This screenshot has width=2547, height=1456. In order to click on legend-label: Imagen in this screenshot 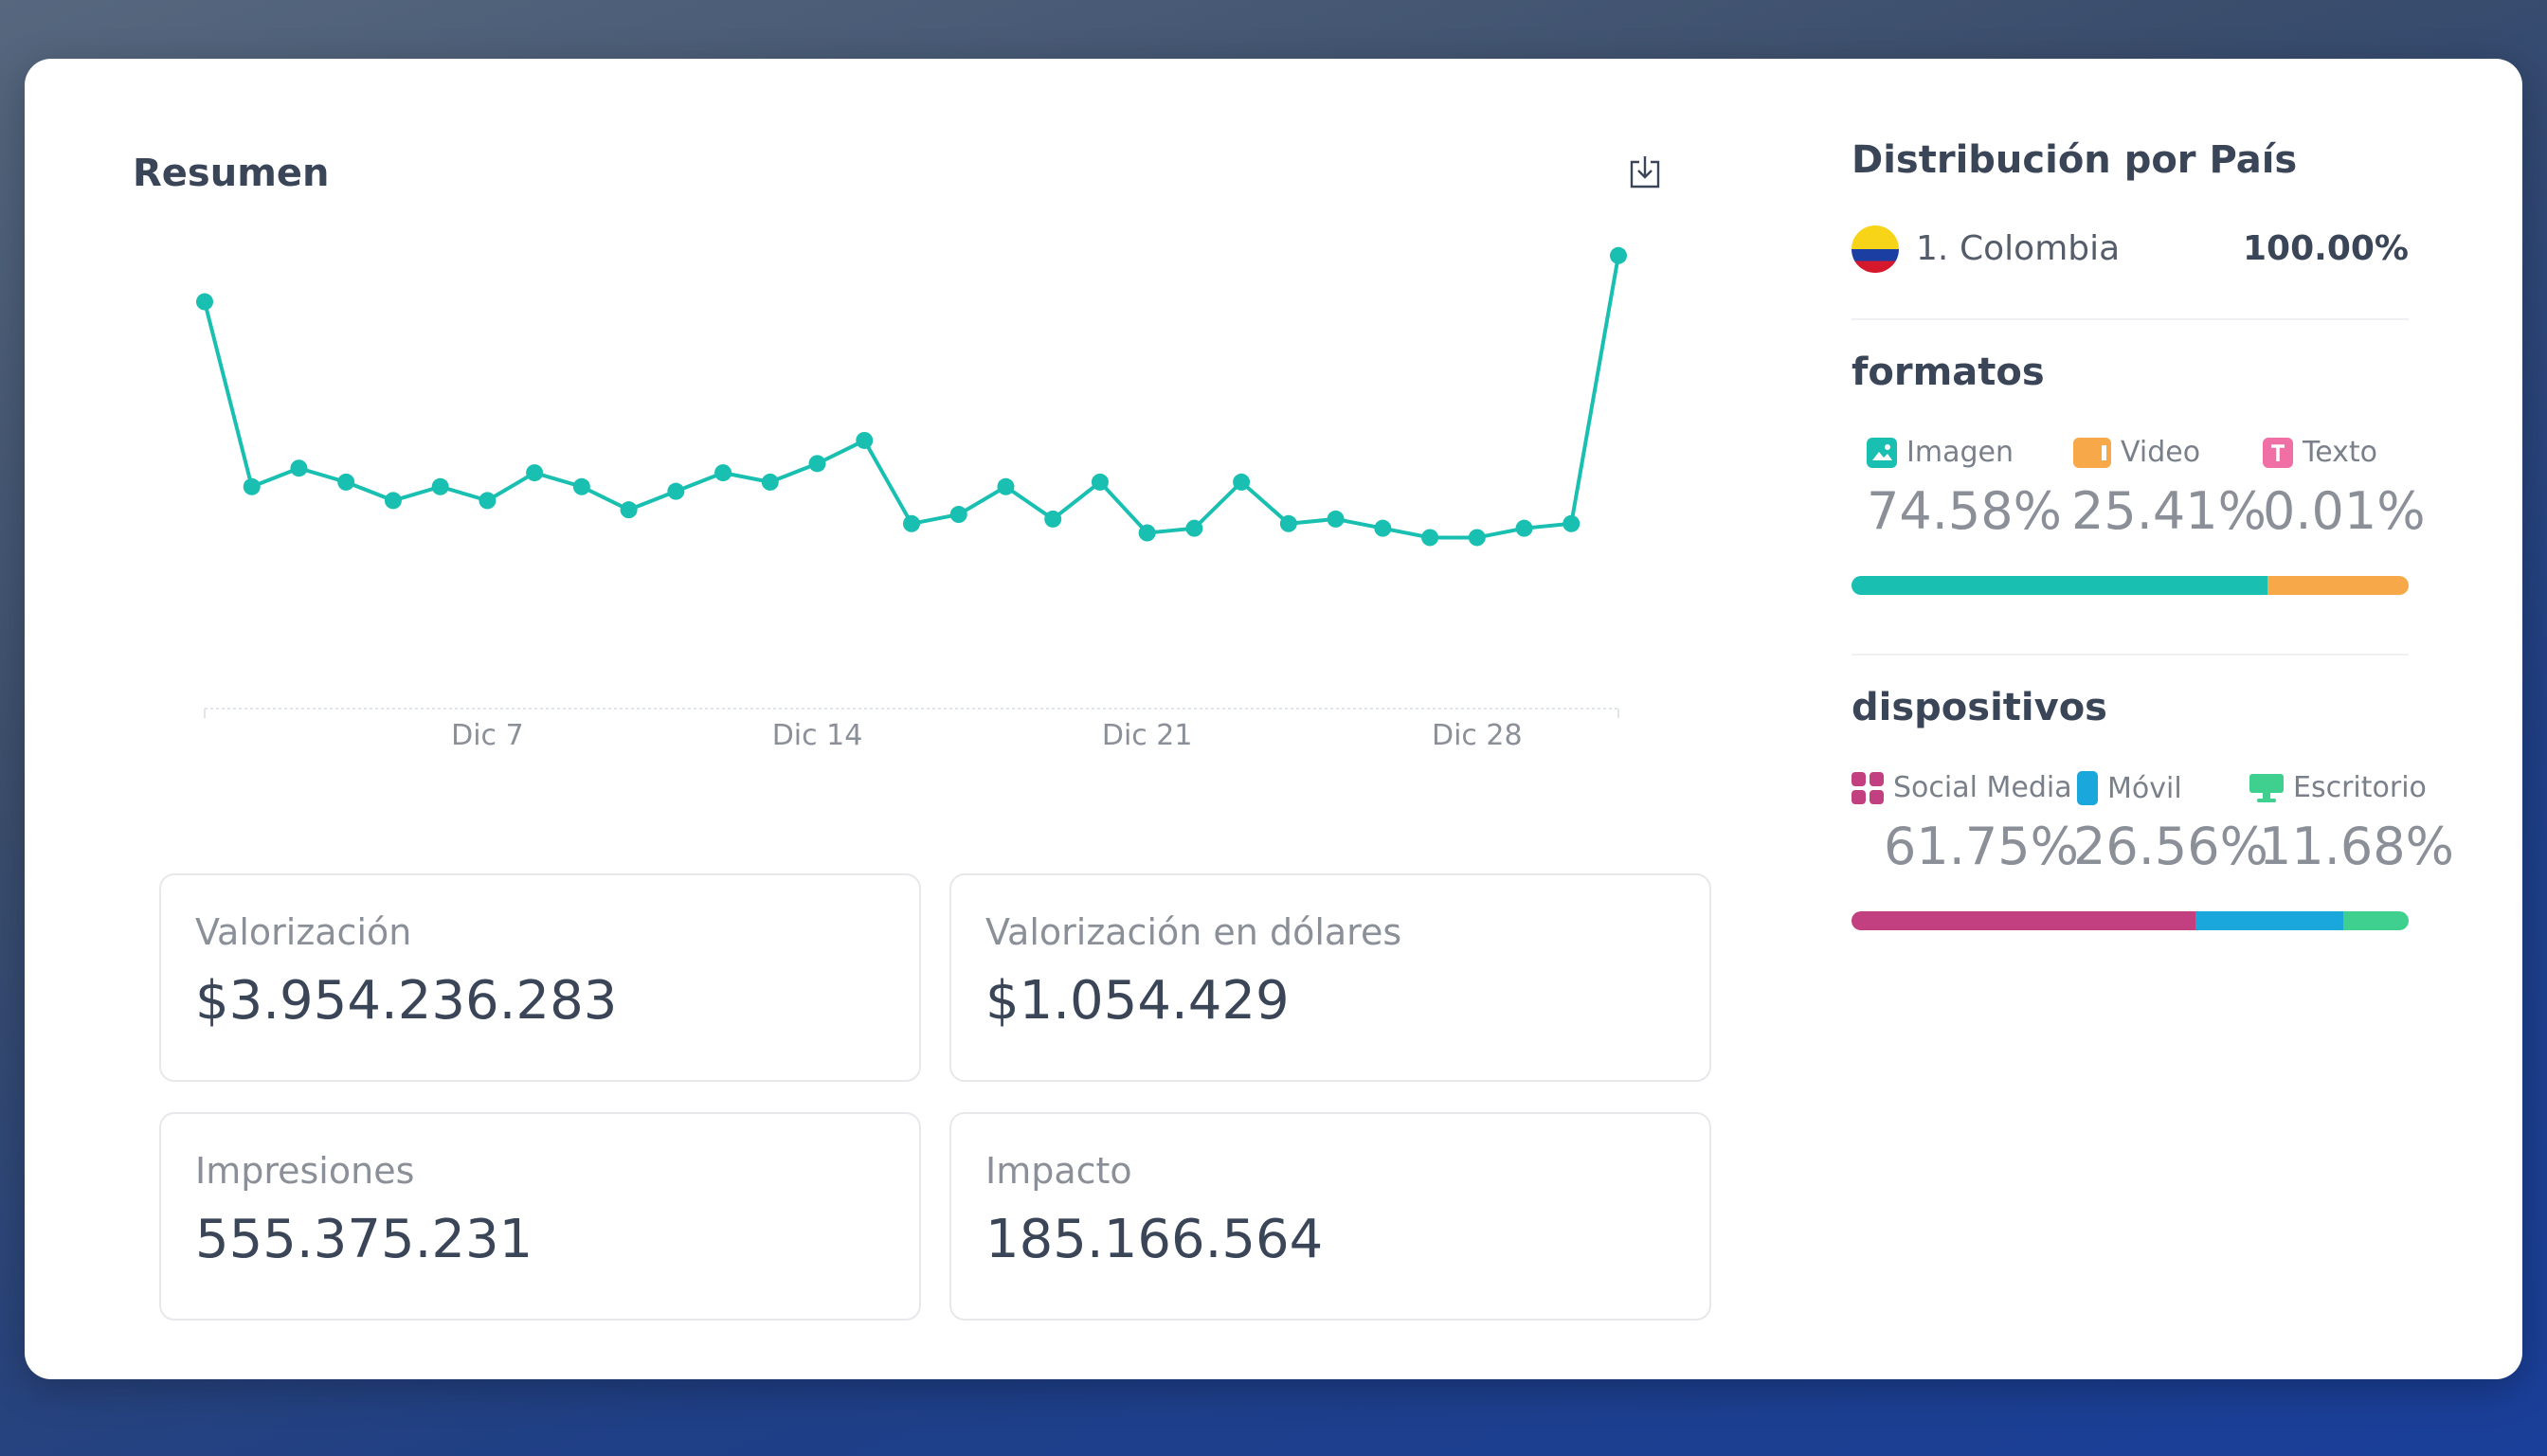, I will do `click(1960, 453)`.